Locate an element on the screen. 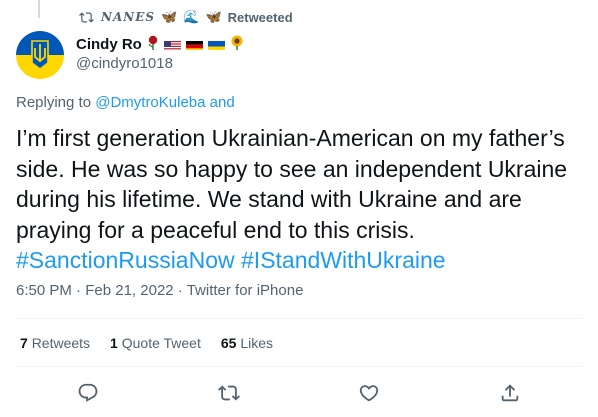 This screenshot has width=598, height=417. sunflower-emoji-icon is located at coordinates (237, 44).